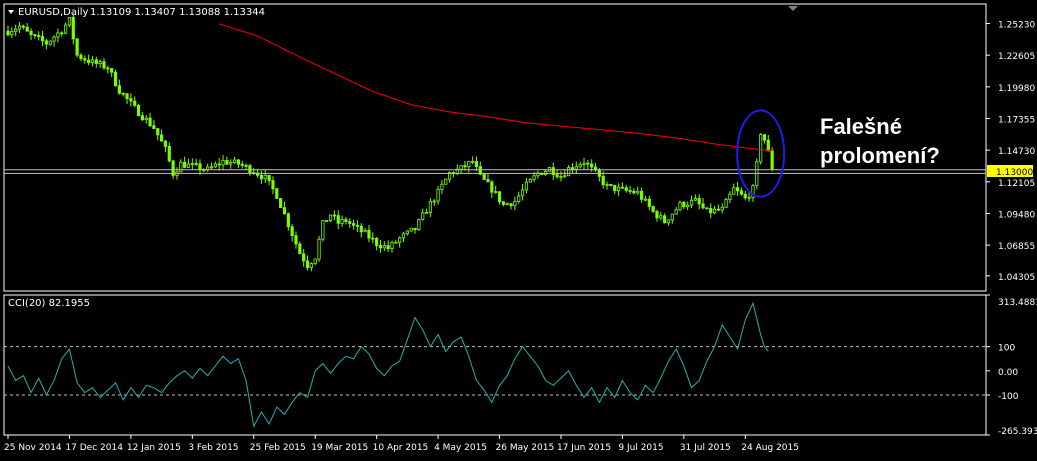 This screenshot has height=461, width=1037. Describe the element at coordinates (177, 12) in the screenshot. I see `ohlc-values: 1.13109 1.13407 1.13088 1.13344` at that location.